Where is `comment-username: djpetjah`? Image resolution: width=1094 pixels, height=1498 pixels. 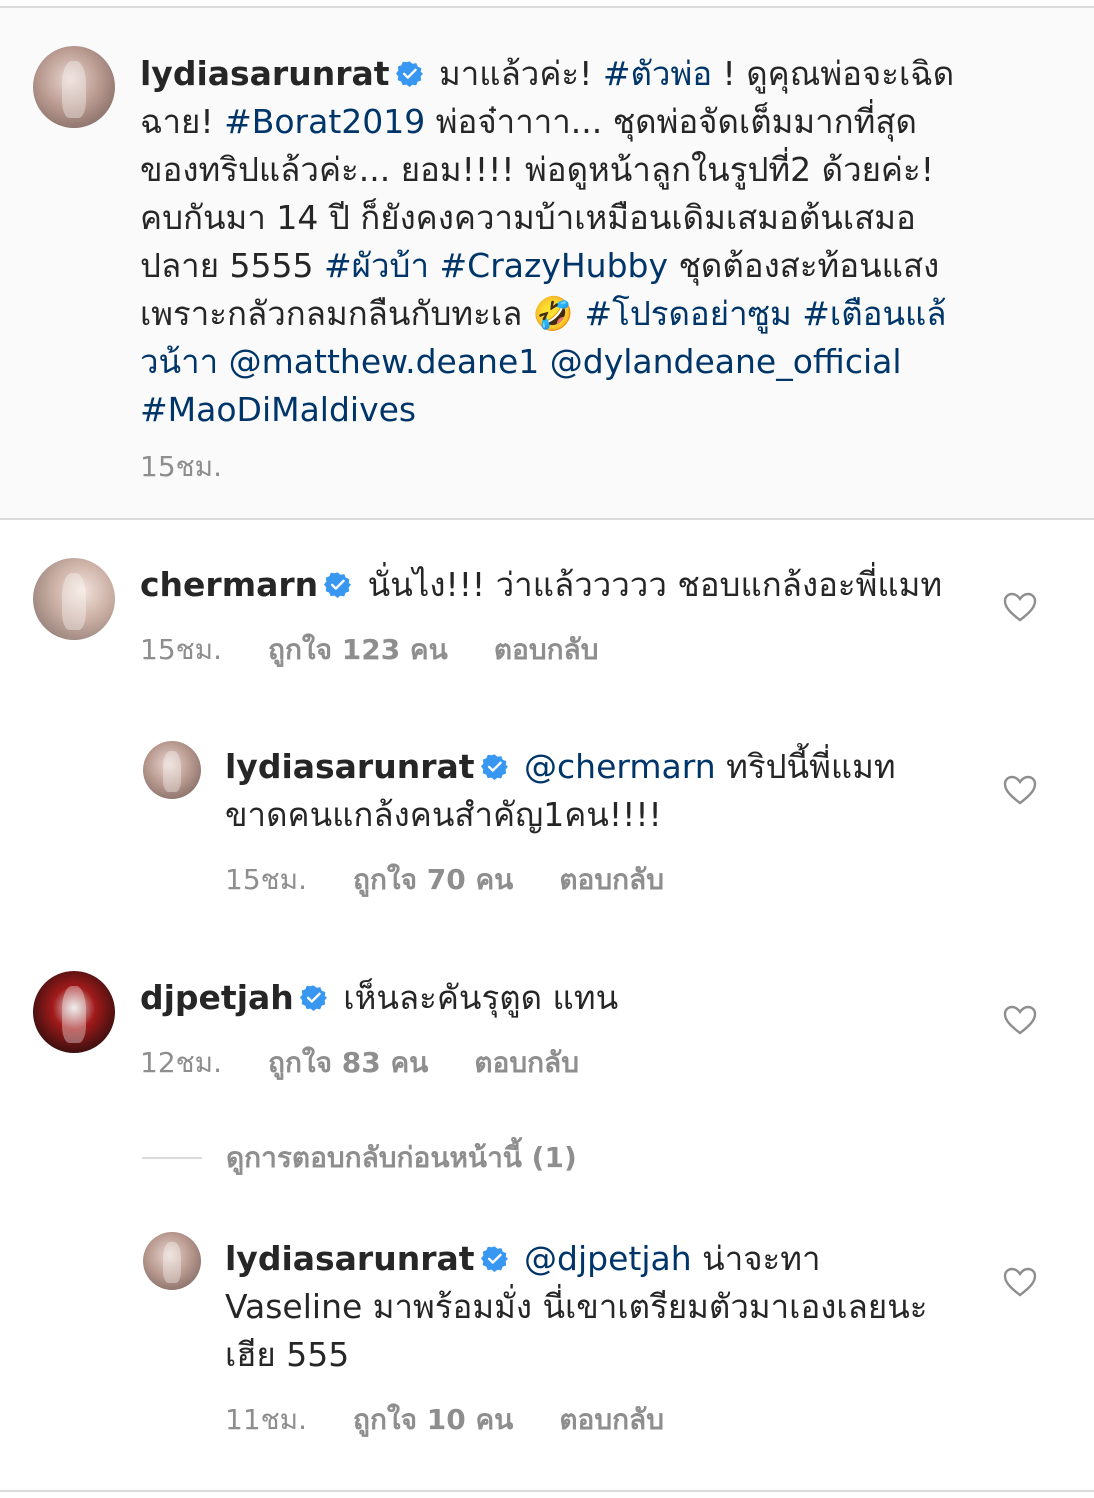 comment-username: djpetjah is located at coordinates (217, 997).